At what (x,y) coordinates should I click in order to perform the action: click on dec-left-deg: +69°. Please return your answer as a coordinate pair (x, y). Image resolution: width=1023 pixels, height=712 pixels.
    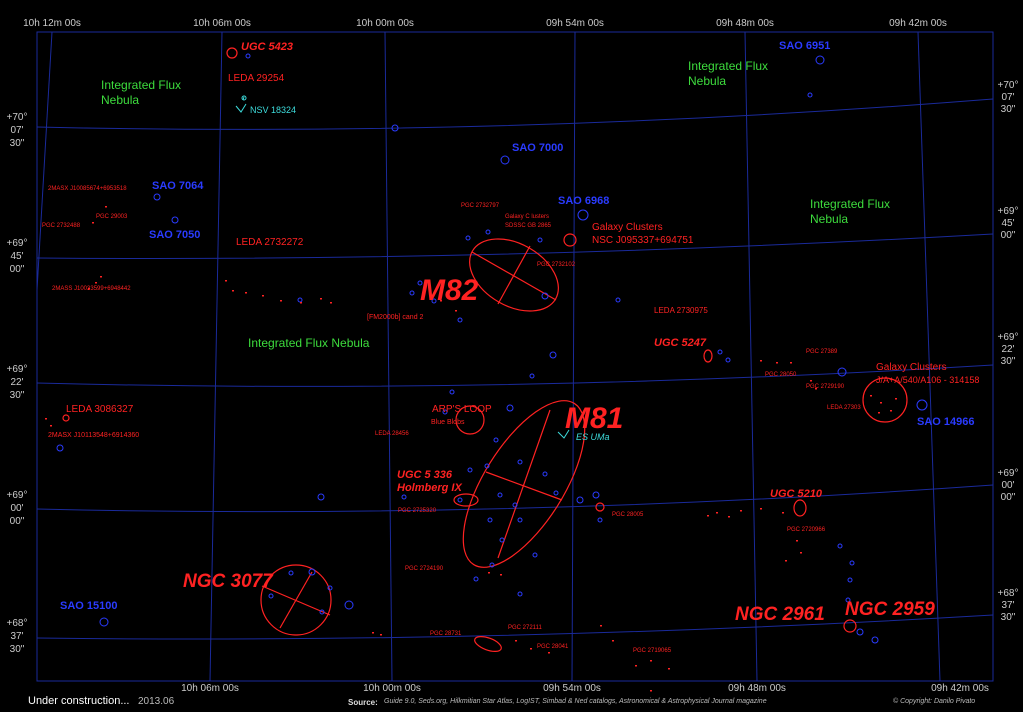
    Looking at the image, I should click on (17, 369).